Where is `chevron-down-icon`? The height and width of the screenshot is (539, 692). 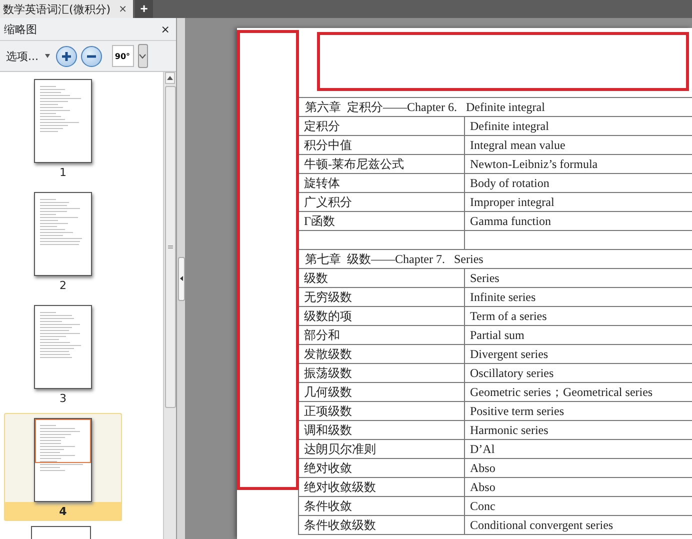
chevron-down-icon is located at coordinates (142, 56).